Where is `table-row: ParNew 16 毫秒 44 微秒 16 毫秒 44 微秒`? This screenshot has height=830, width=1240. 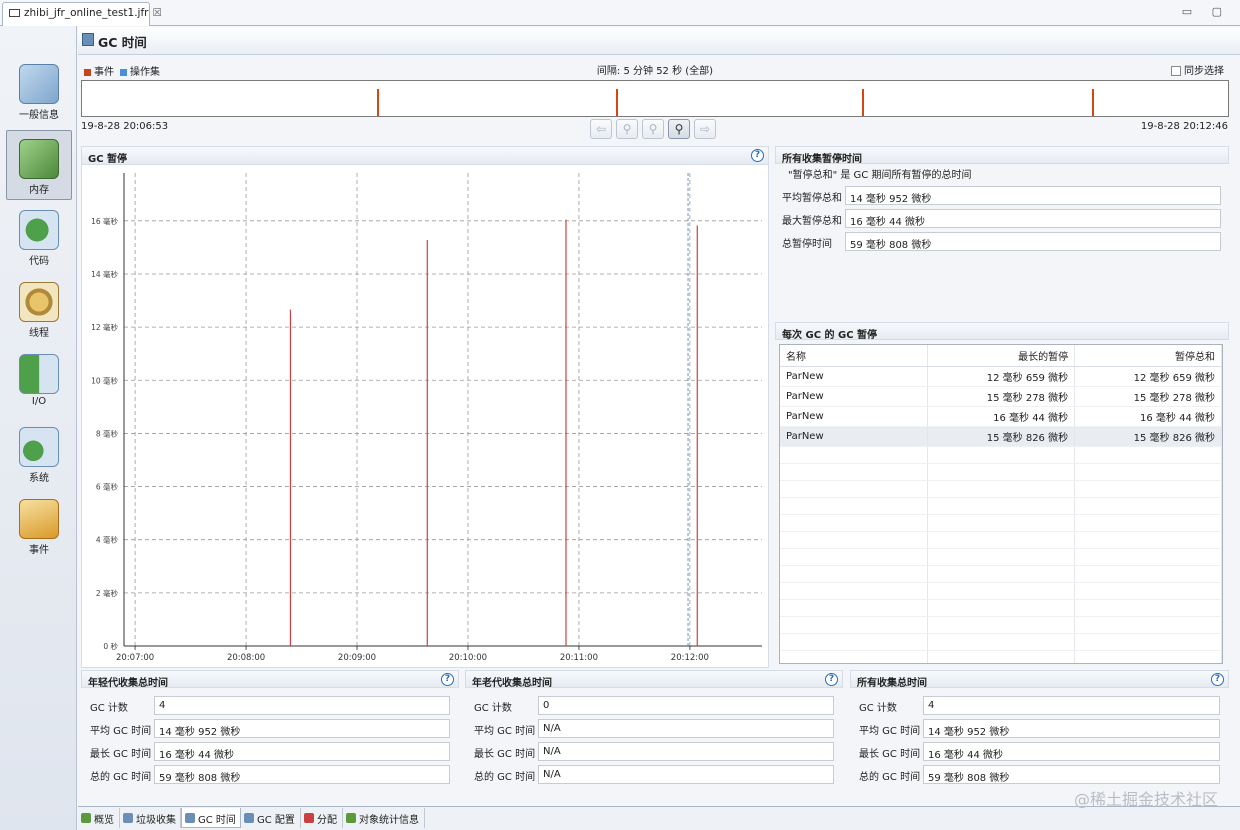
table-row: ParNew 16 毫秒 44 微秒 16 毫秒 44 微秒 is located at coordinates (1001, 416).